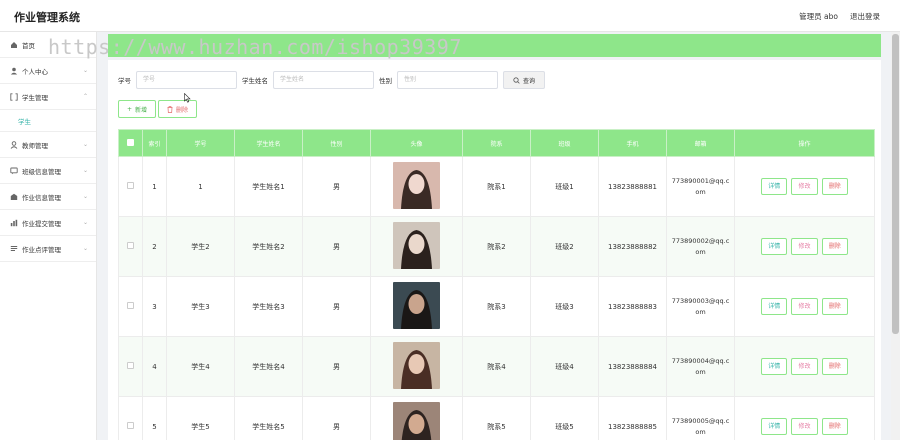 Image resolution: width=900 pixels, height=440 pixels. Describe the element at coordinates (632, 306) in the screenshot. I see `cell-phone: 13823888883` at that location.